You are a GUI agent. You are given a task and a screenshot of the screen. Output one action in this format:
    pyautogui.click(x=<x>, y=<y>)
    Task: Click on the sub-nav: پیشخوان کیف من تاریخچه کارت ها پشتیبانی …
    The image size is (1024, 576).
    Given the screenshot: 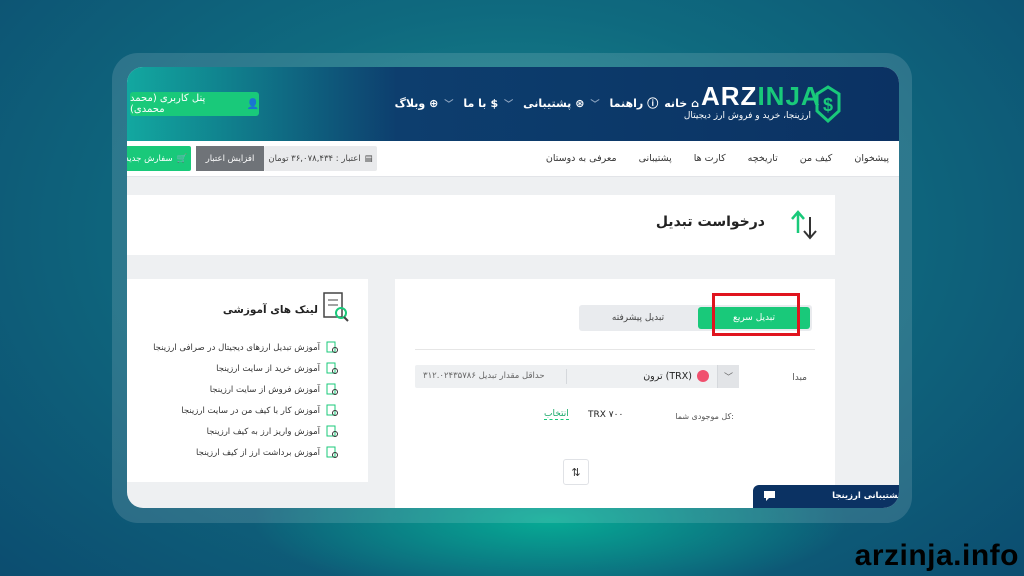 What is the action you would take?
    pyautogui.click(x=513, y=159)
    